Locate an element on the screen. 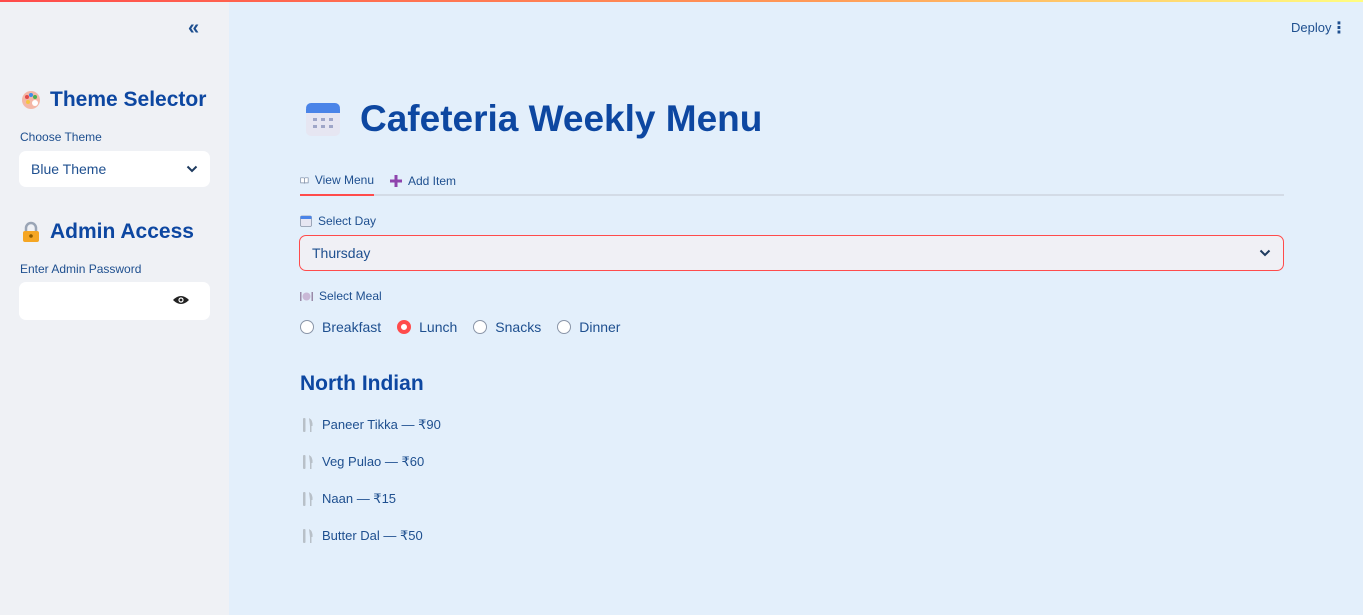  palette-icon is located at coordinates (31, 100).